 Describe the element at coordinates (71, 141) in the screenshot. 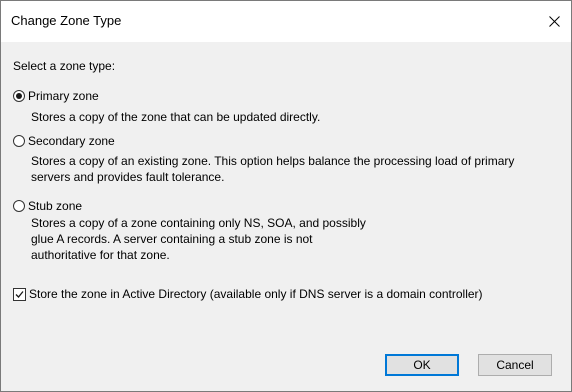

I see `secondary-zone-label: Secondary zone` at that location.